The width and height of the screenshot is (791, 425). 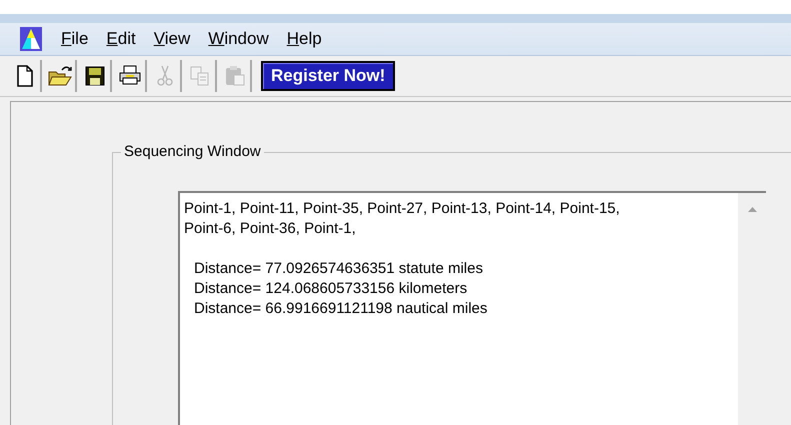 What do you see at coordinates (121, 39) in the screenshot?
I see `menu-item: Edit` at bounding box center [121, 39].